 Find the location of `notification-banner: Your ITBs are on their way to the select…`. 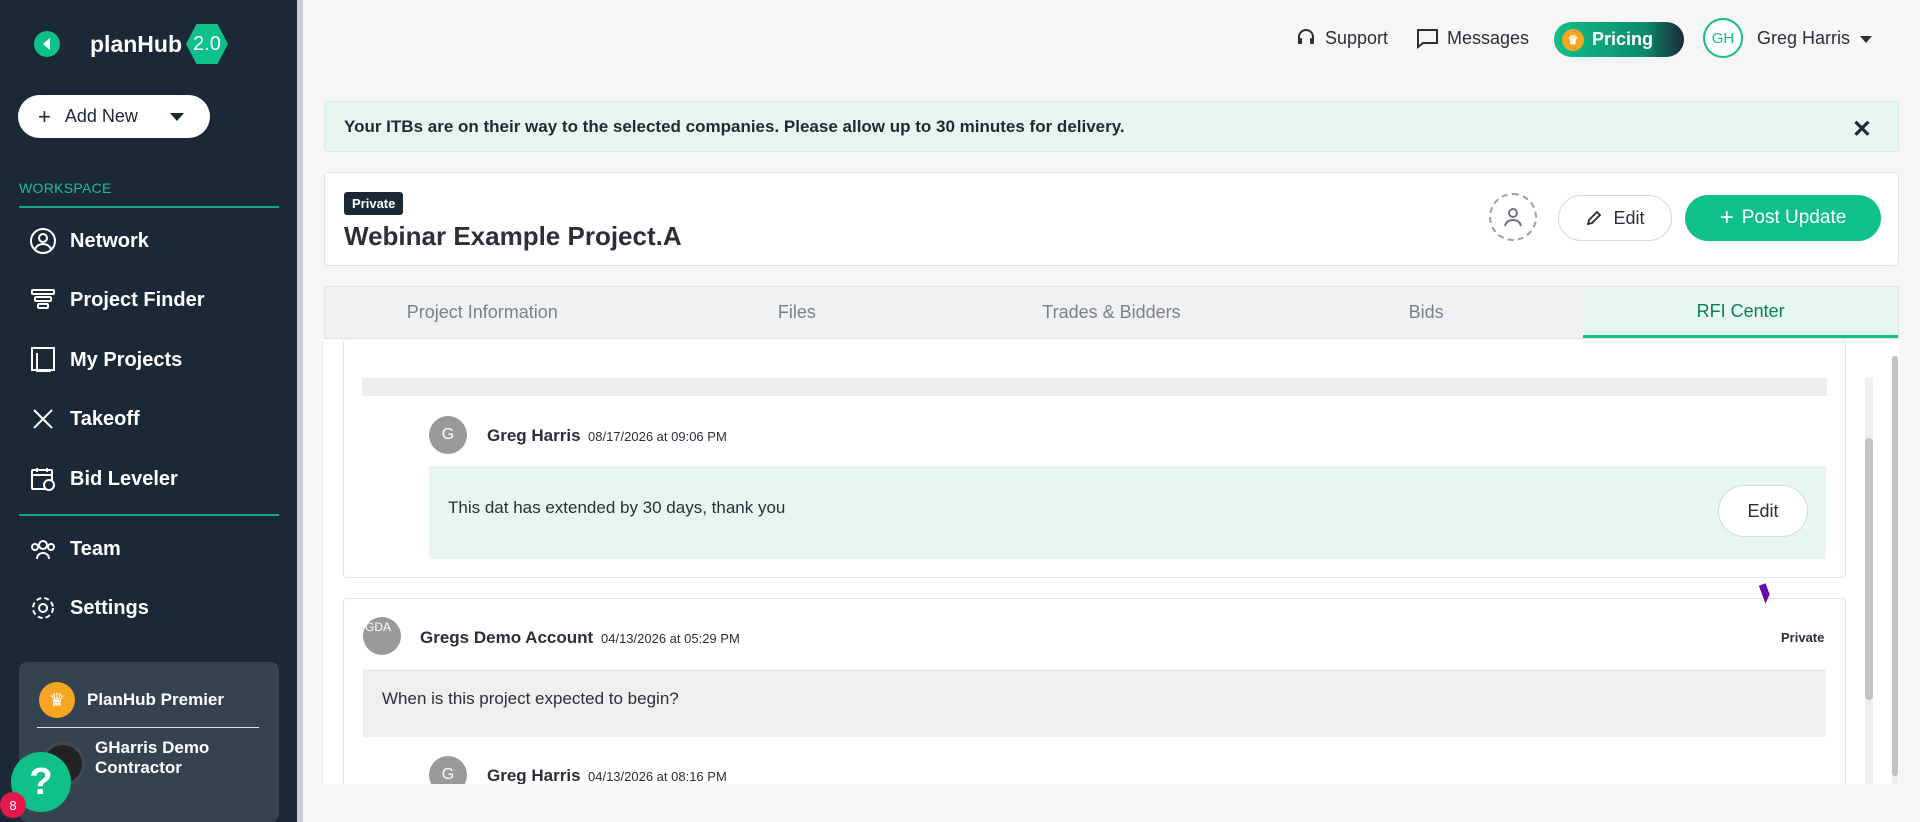

notification-banner: Your ITBs are on their way to the select… is located at coordinates (1111, 126).